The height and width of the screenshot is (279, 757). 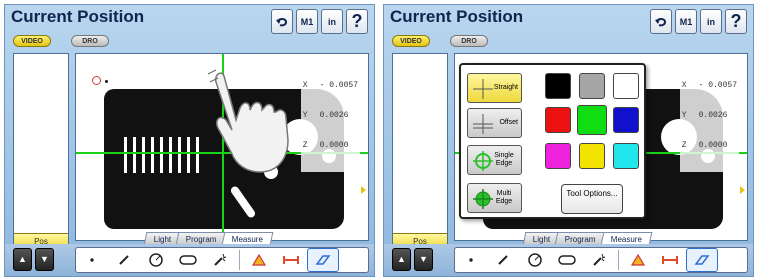 What do you see at coordinates (494, 88) in the screenshot?
I see `straight-edge-button: Straight` at bounding box center [494, 88].